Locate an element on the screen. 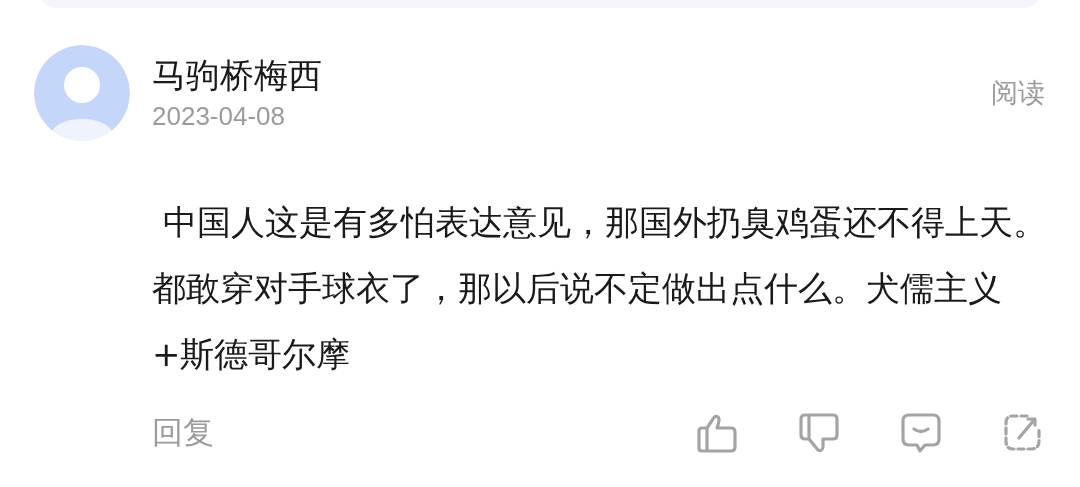 The width and height of the screenshot is (1080, 487). author-name: 马驹桥梅西 is located at coordinates (237, 75).